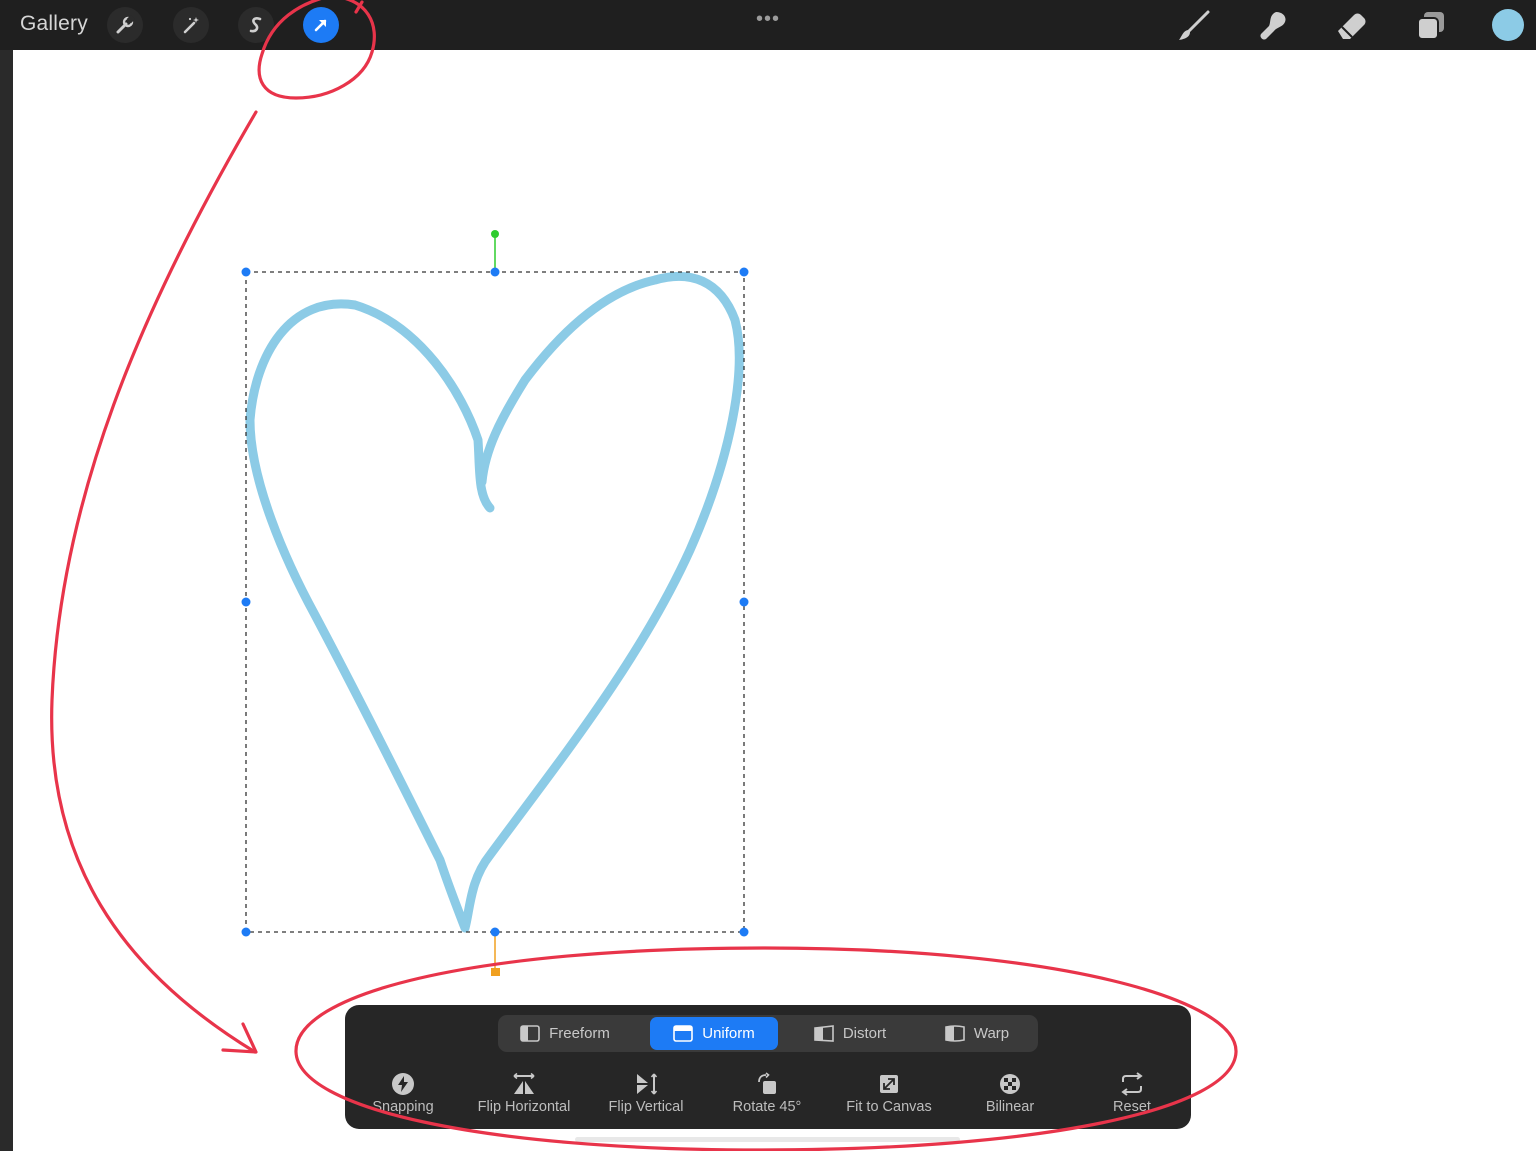 The width and height of the screenshot is (1536, 1151). What do you see at coordinates (495, 234) in the screenshot?
I see `rotation-handle` at bounding box center [495, 234].